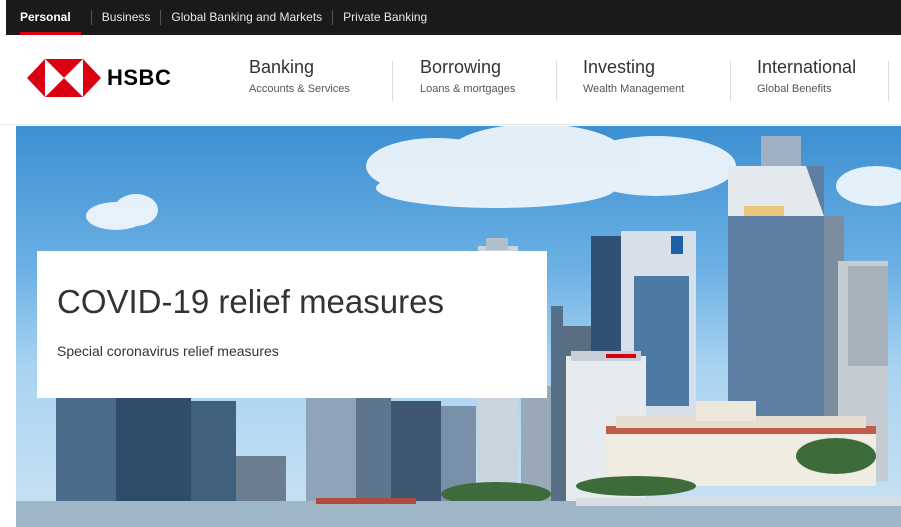 This screenshot has width=901, height=527. Describe the element at coordinates (282, 67) in the screenshot. I see `nav-banking-title: Banking` at that location.